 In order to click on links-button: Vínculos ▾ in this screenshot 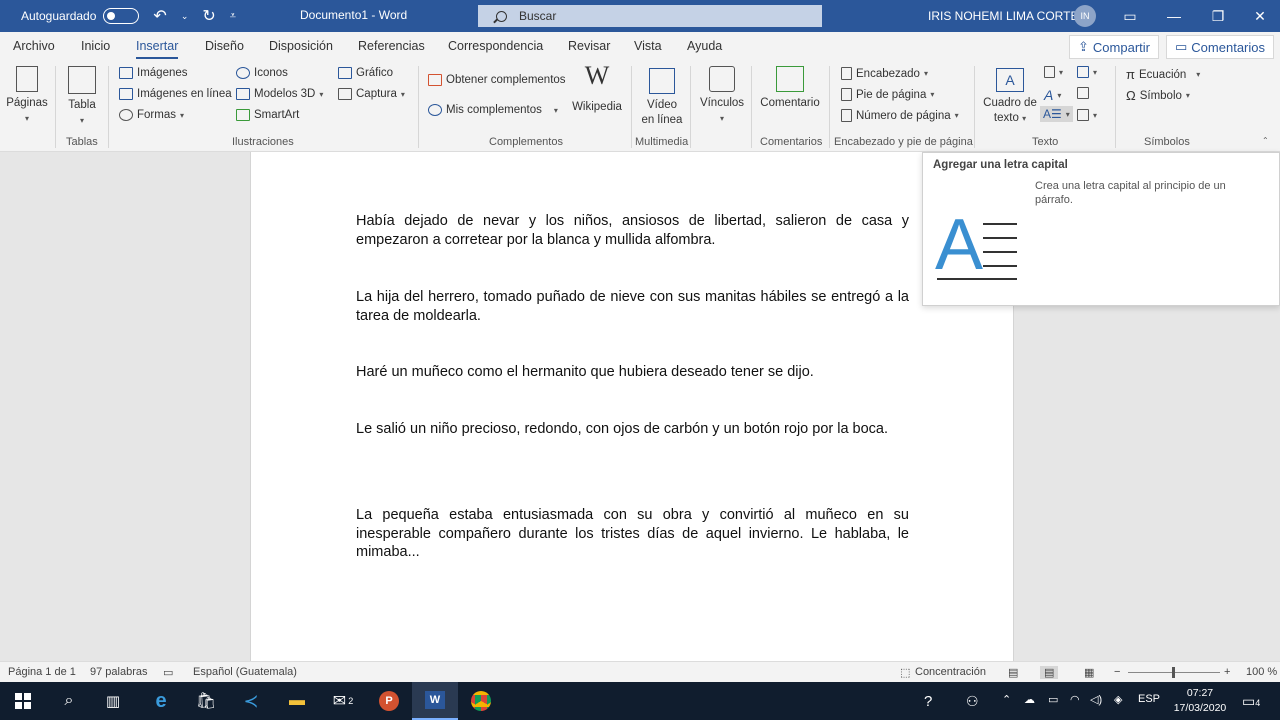, I will do `click(722, 96)`.